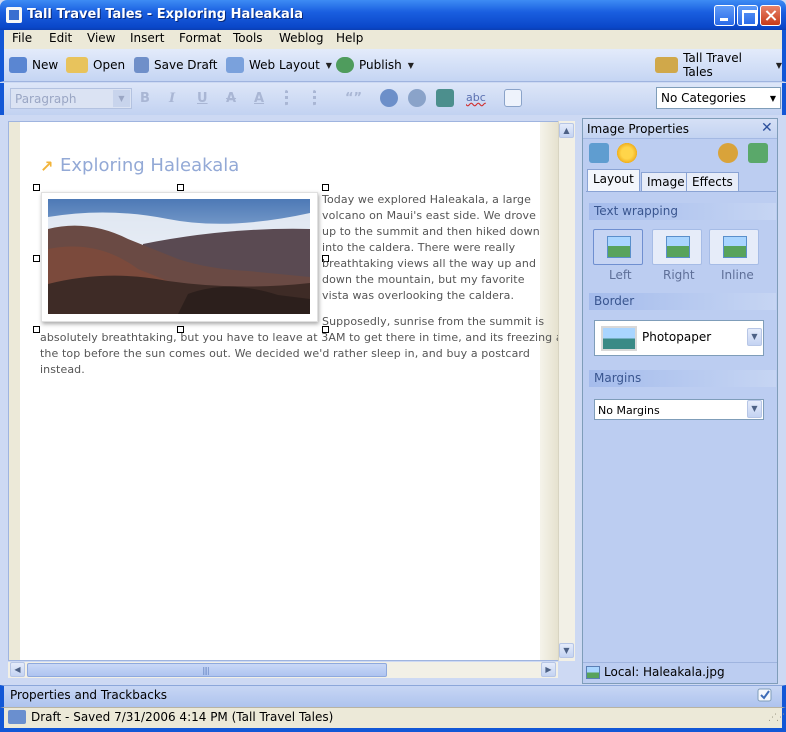 The width and height of the screenshot is (786, 732). Describe the element at coordinates (14, 15) in the screenshot. I see `app-icon` at that location.